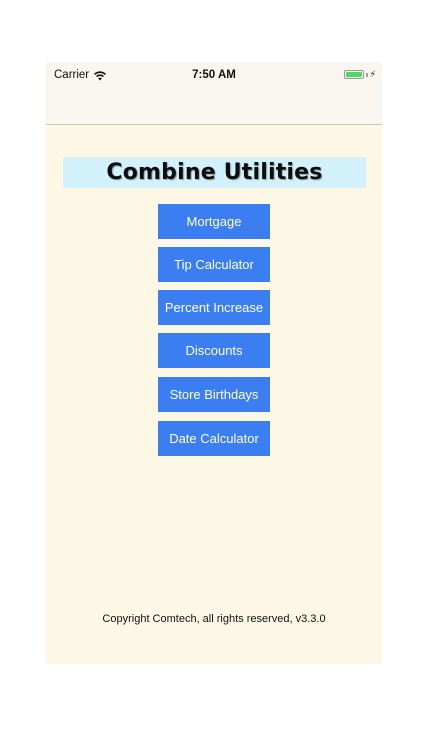  What do you see at coordinates (214, 221) in the screenshot?
I see `mortgage-button: Mortgage` at bounding box center [214, 221].